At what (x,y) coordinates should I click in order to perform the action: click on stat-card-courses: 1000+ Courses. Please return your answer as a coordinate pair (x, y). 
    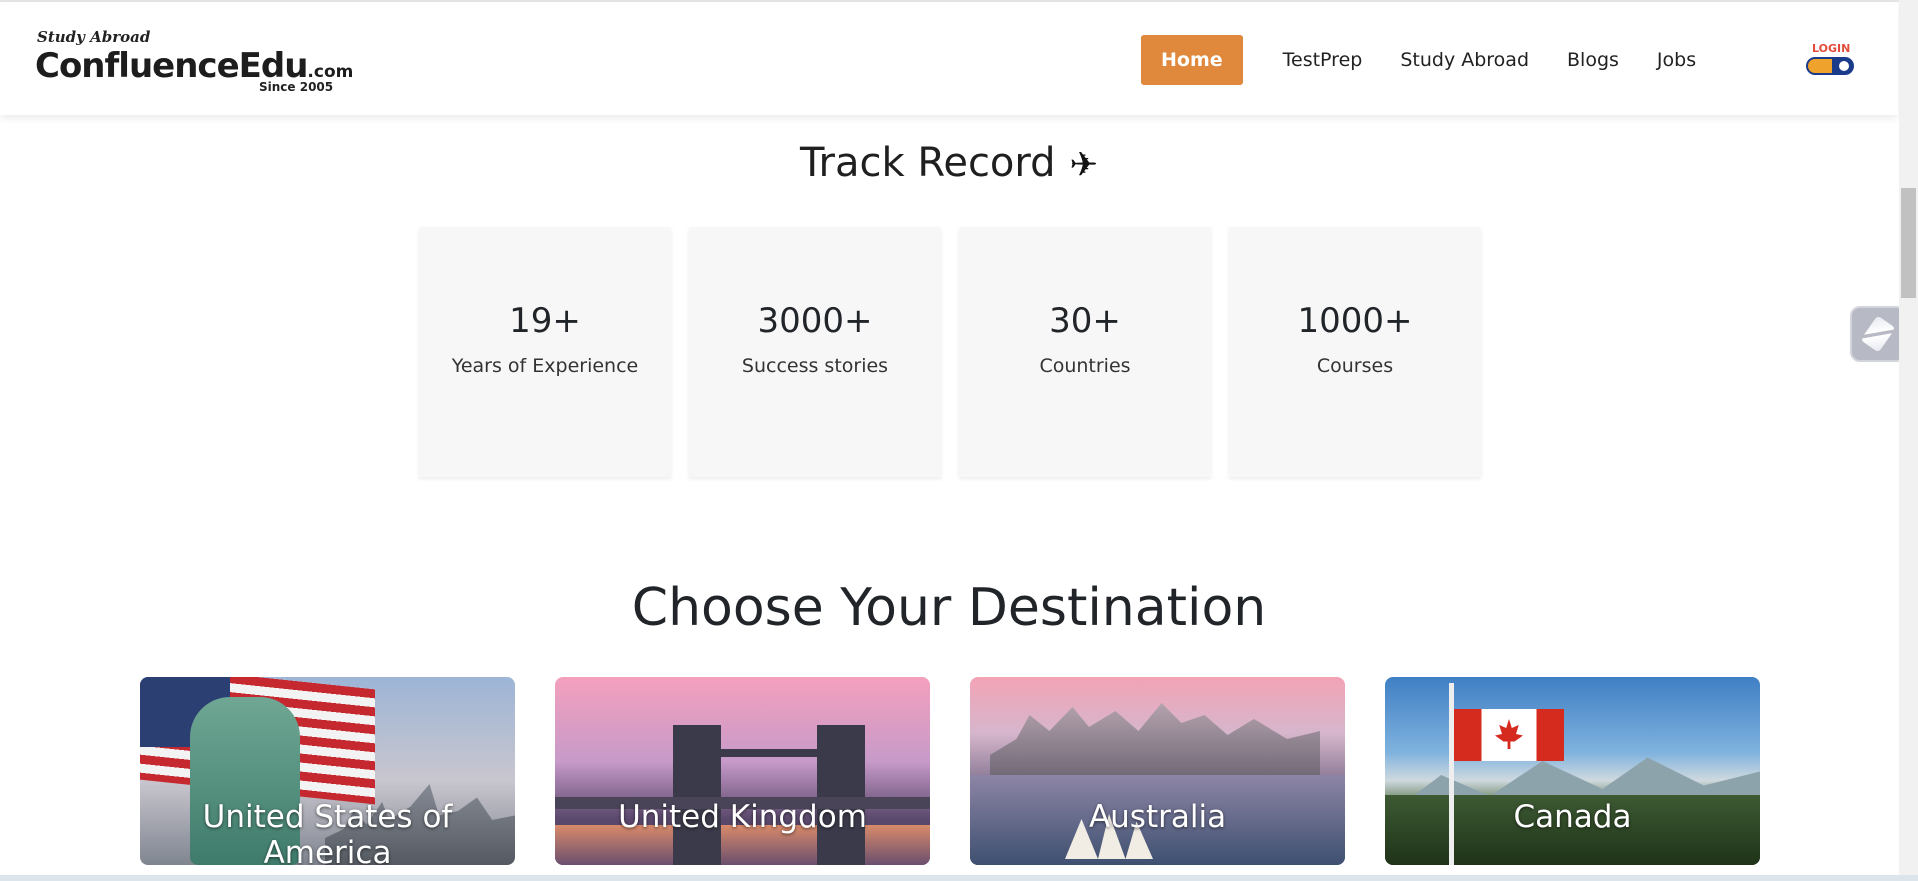
    Looking at the image, I should click on (1355, 352).